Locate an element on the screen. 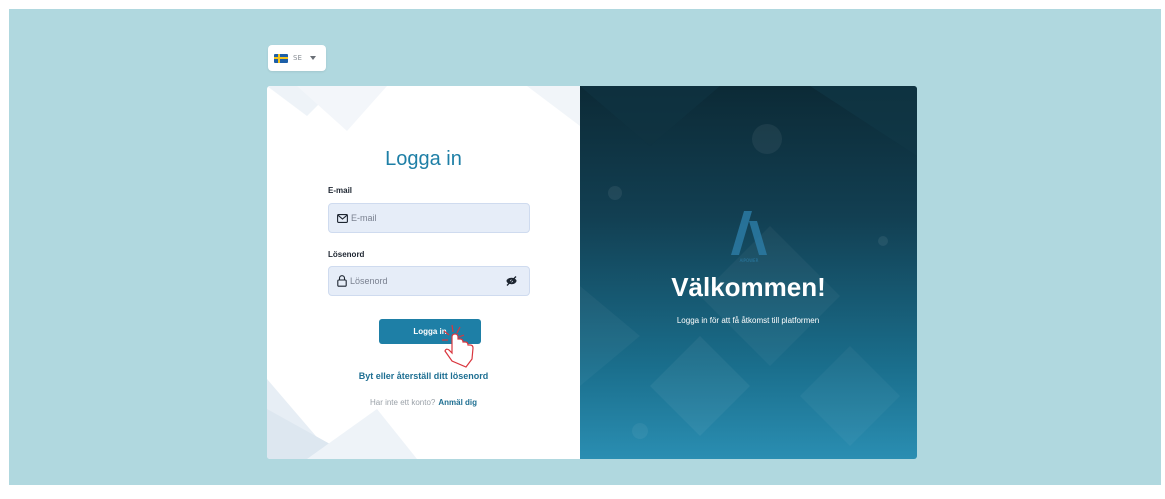  email-field is located at coordinates (429, 218).